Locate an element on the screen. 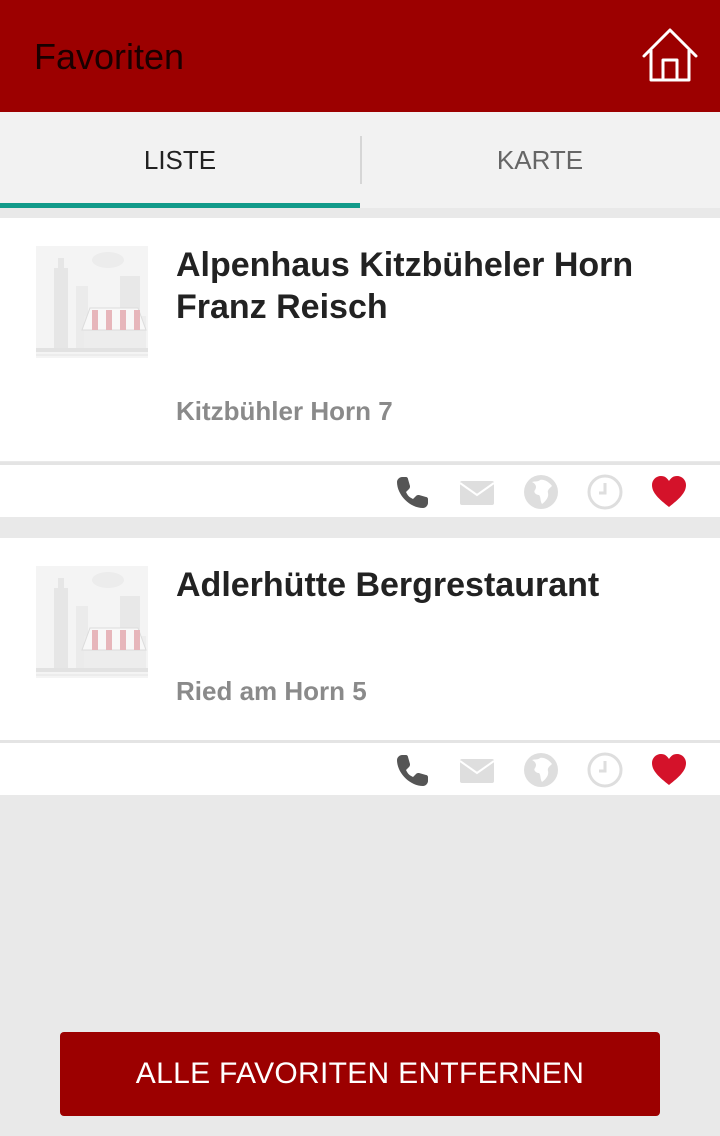 The image size is (720, 1136). favorite-title-line: Adlerhütte Bergrestaurant is located at coordinates (388, 585).